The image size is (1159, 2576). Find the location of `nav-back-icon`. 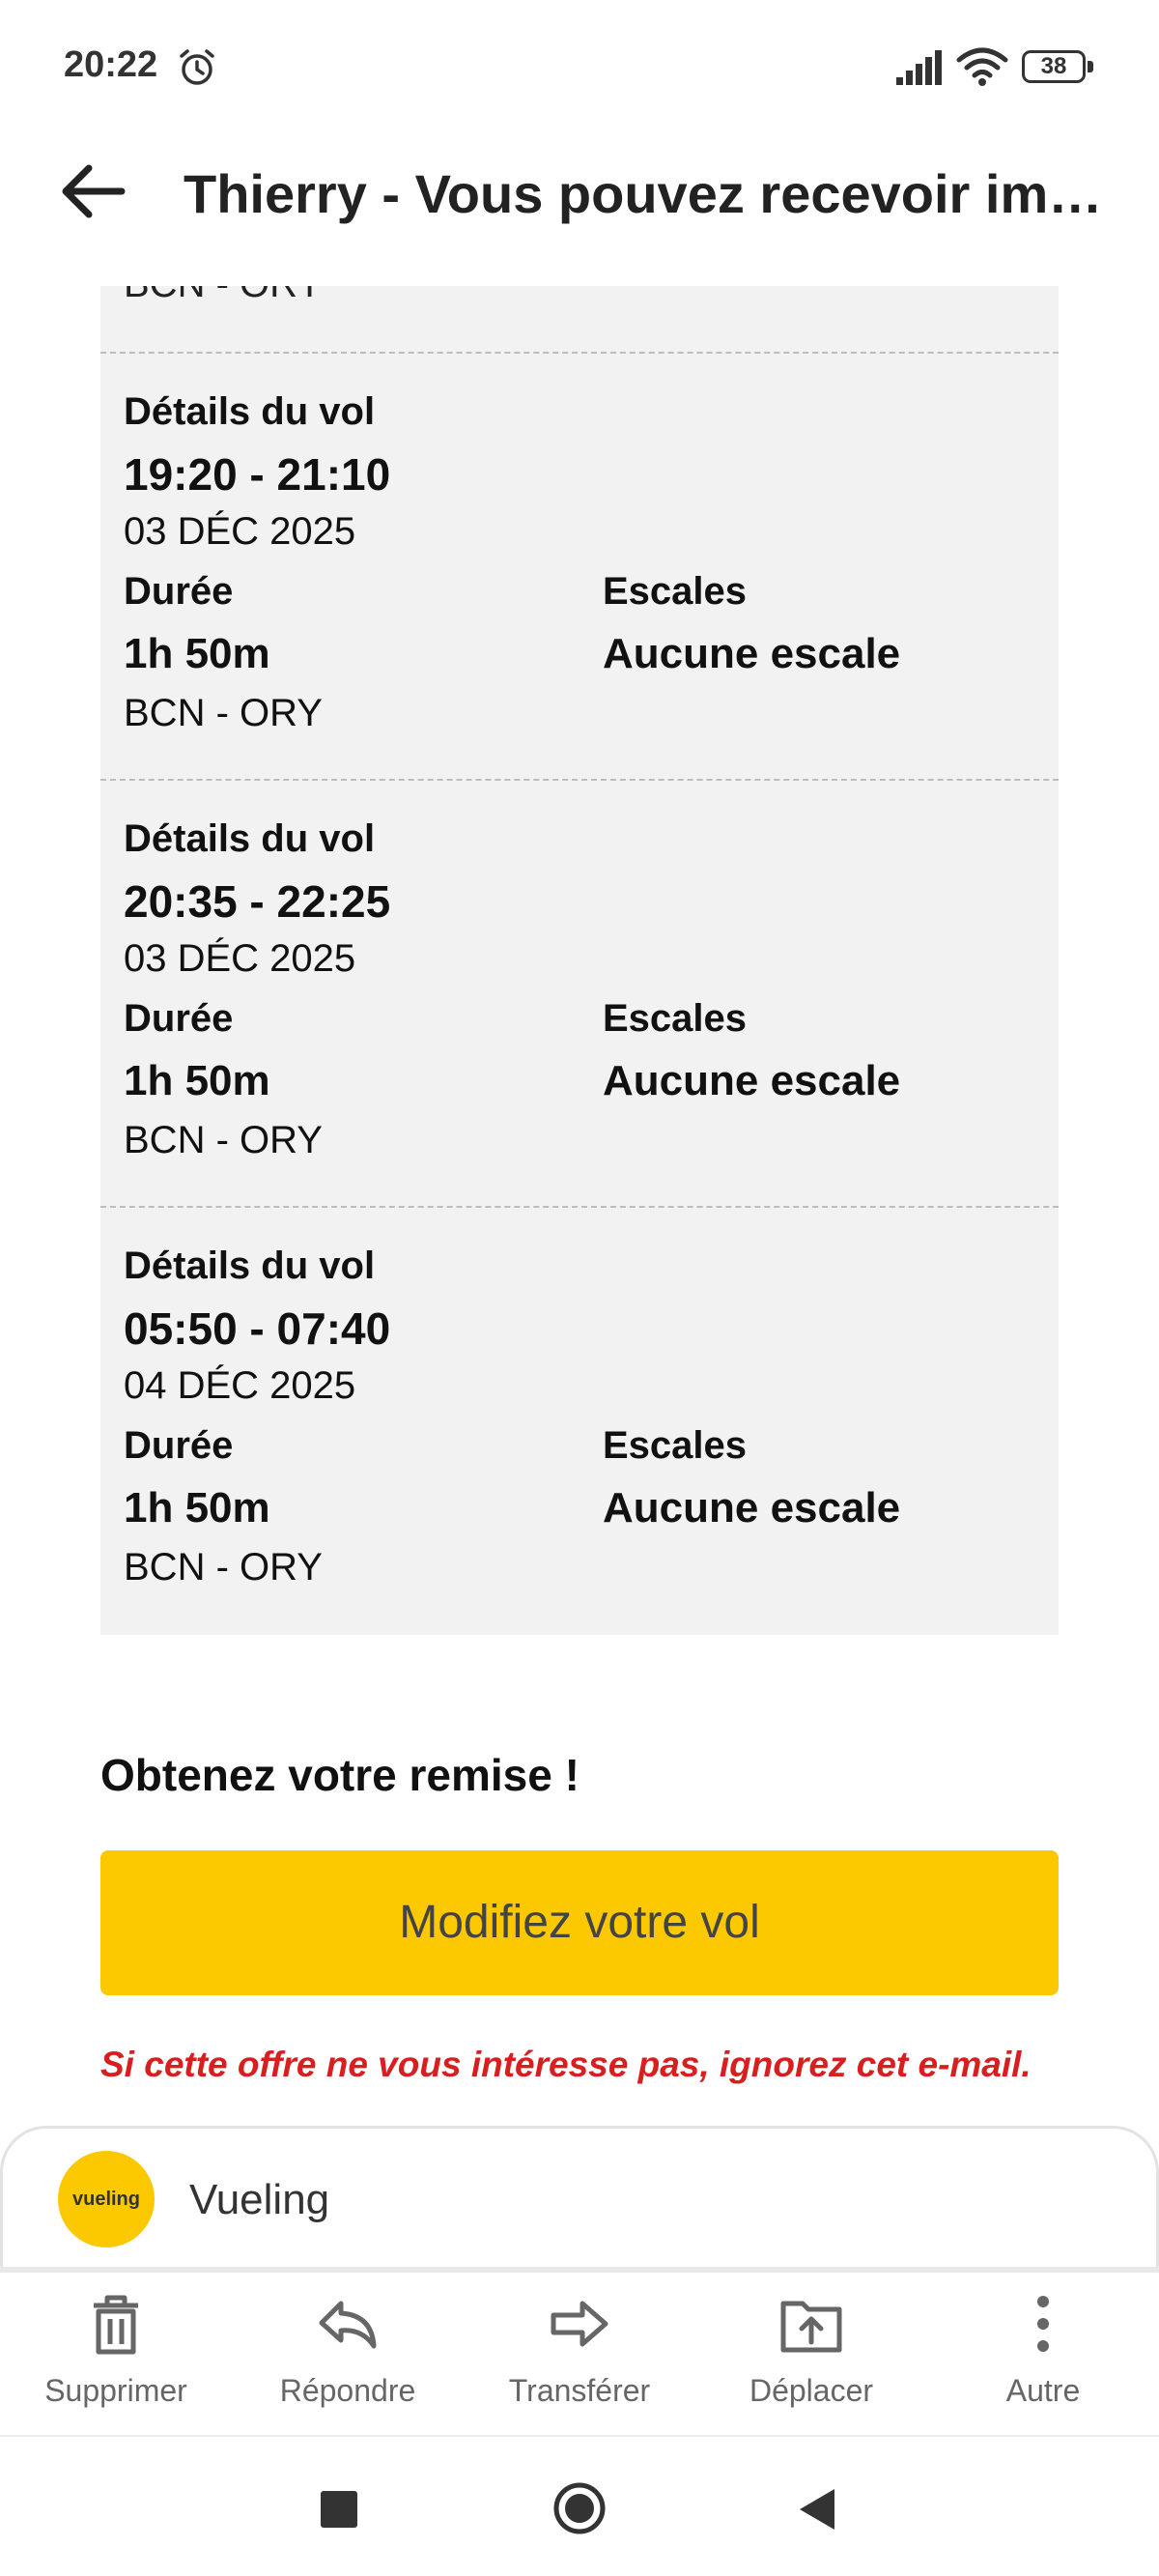

nav-back-icon is located at coordinates (817, 2509).